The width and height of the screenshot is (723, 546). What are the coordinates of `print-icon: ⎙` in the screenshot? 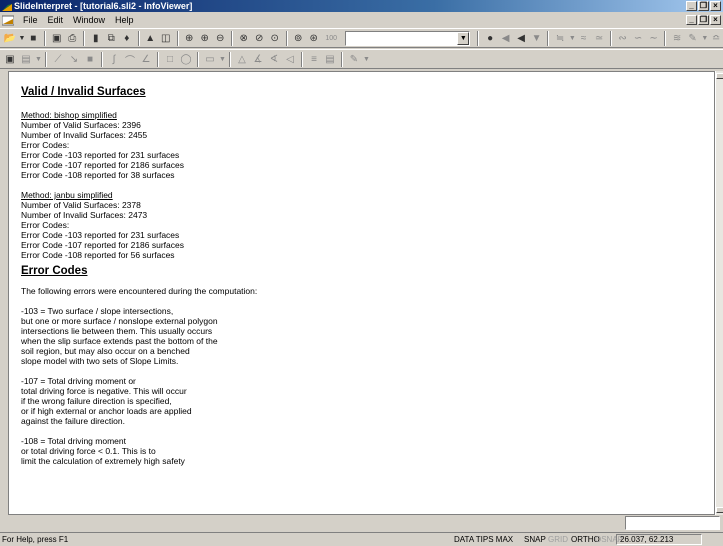 It's located at (73, 38).